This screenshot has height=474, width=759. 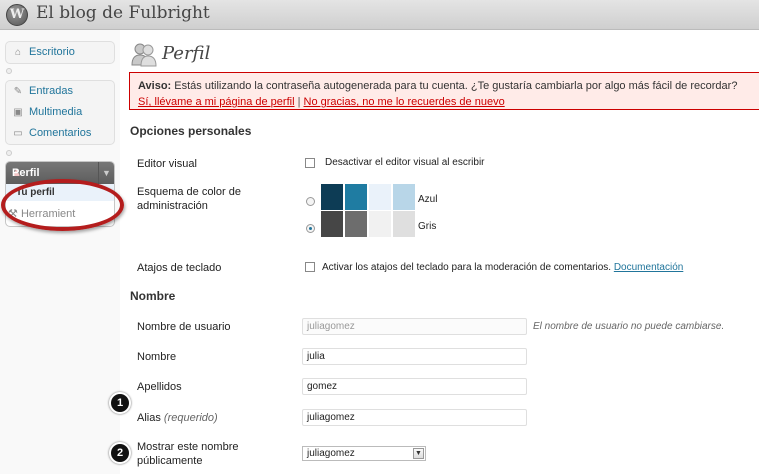 I want to click on comment-icon: ▭, so click(x=18, y=133).